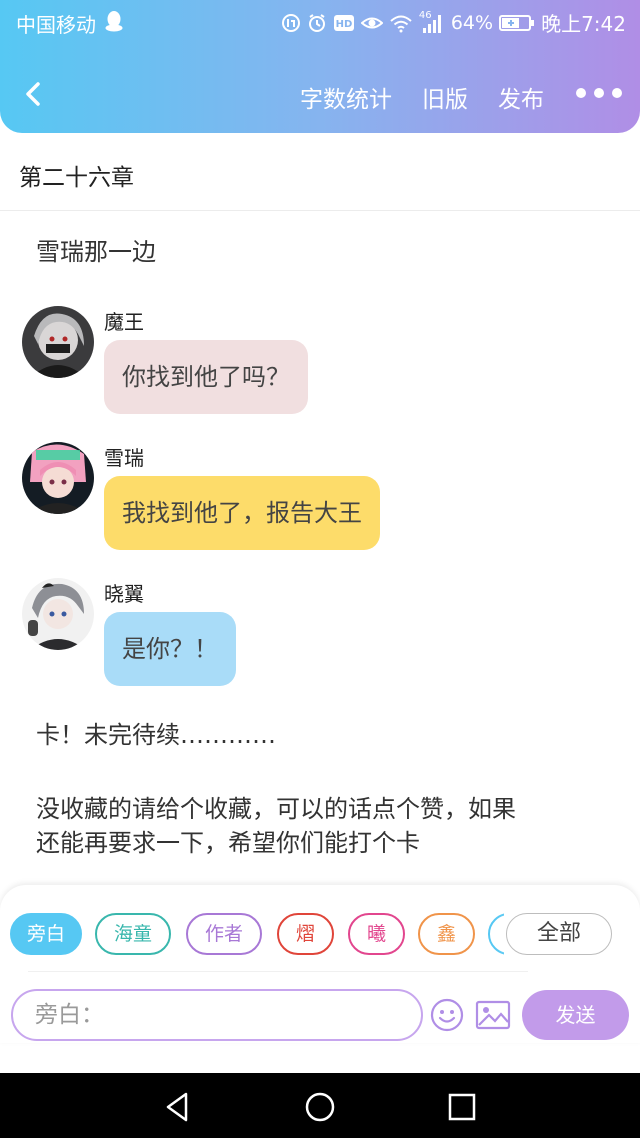  I want to click on battery-percent: 64%, so click(472, 22).